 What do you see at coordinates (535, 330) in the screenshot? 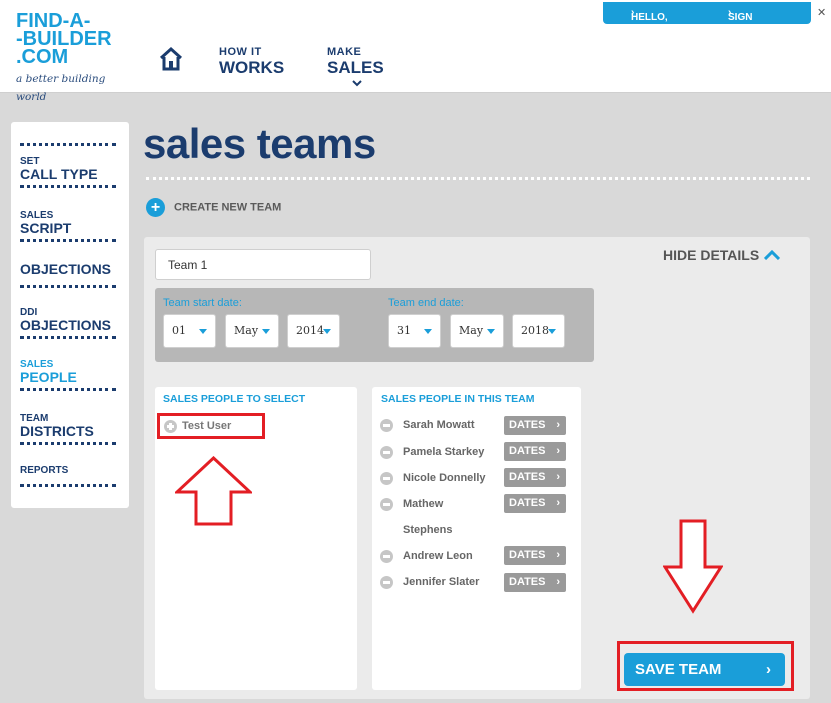
I see `end-year-value: 2018` at bounding box center [535, 330].